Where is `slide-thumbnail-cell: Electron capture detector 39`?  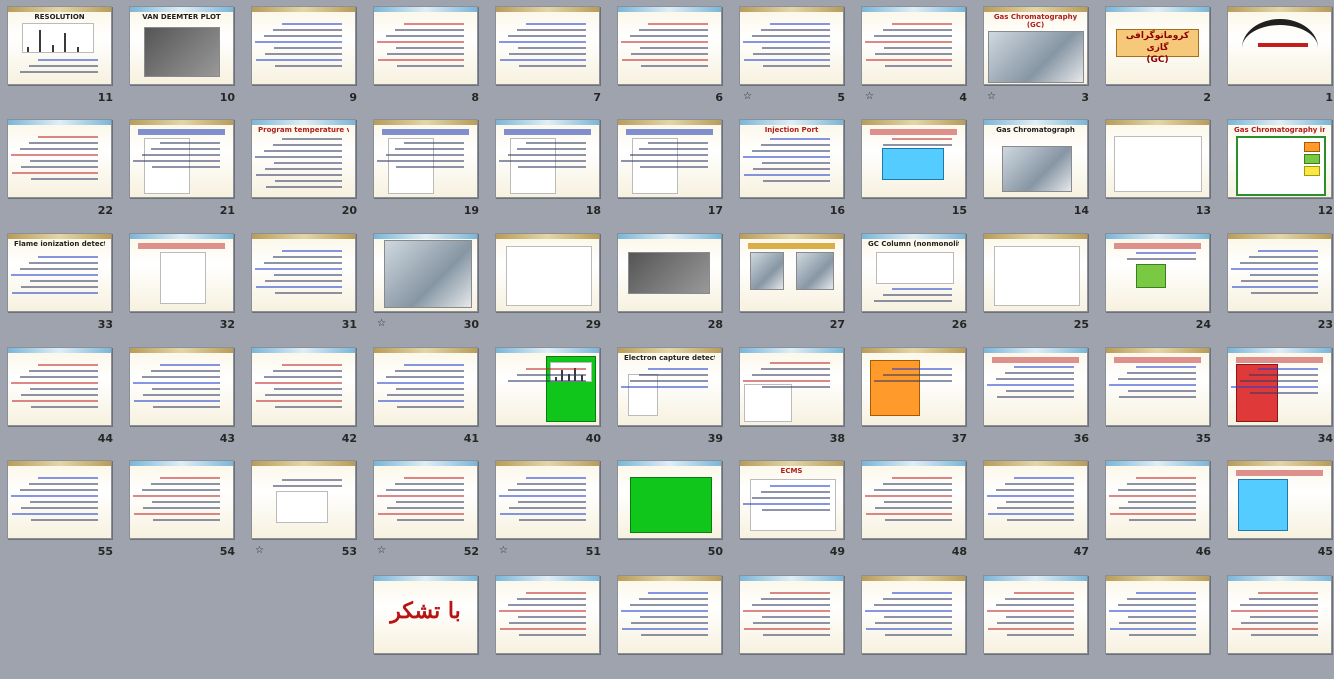
slide-thumbnail-cell: Electron capture detector 39 is located at coordinates (673, 399).